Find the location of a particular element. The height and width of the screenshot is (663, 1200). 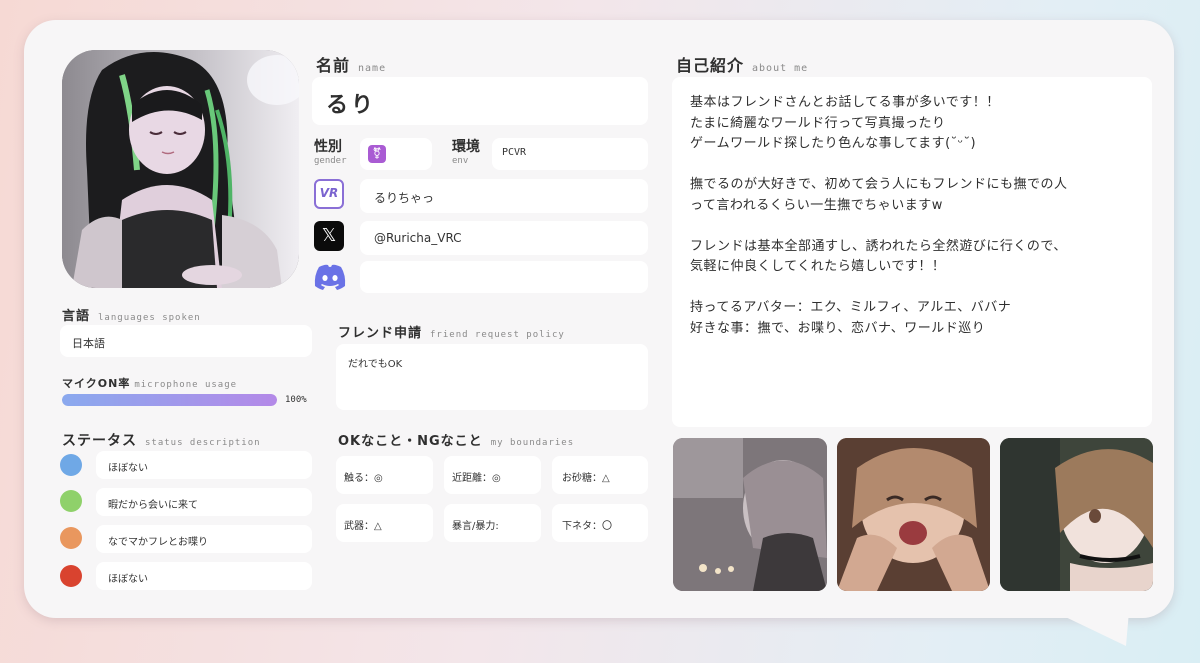

about-line: 基本はフレンドさんとお話してる事が多いです！！ is located at coordinates (845, 102).